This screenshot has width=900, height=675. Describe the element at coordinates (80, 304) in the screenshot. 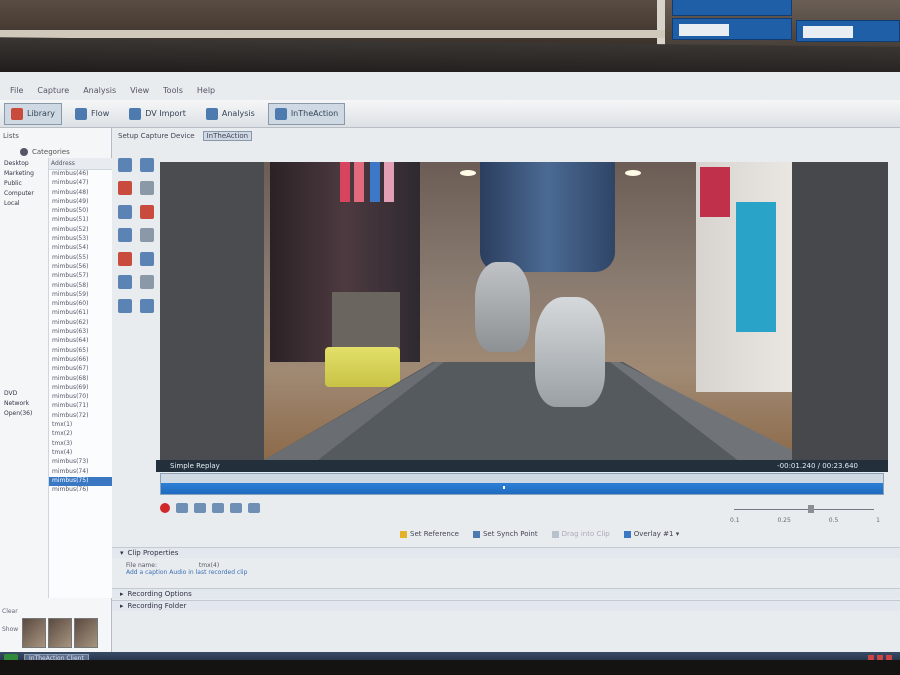

I see `file-list-item: mimbus(60)` at that location.